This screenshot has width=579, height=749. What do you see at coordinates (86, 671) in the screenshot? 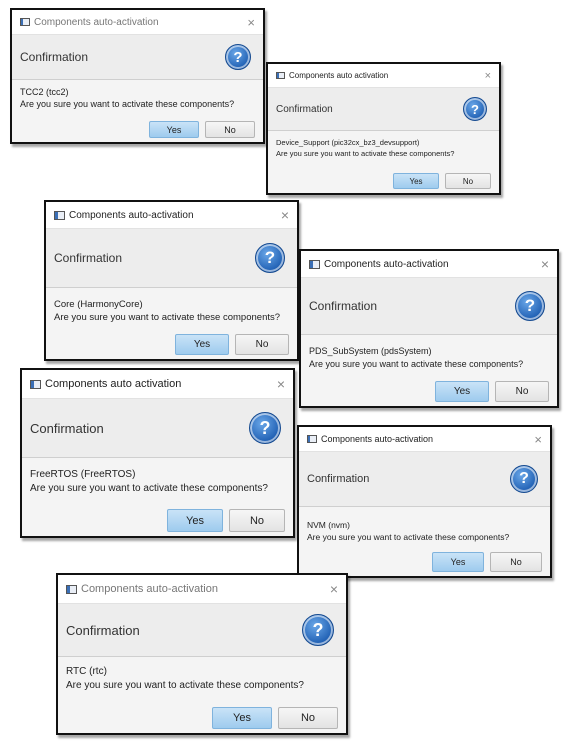
I see `component-name: RTC (rtc)` at bounding box center [86, 671].